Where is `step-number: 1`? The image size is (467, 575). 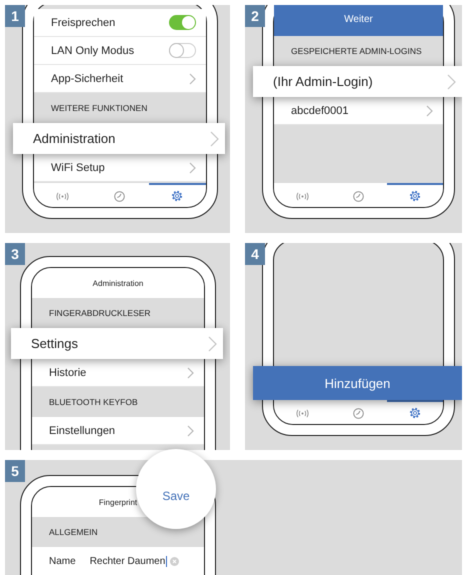
step-number: 1 is located at coordinates (15, 16).